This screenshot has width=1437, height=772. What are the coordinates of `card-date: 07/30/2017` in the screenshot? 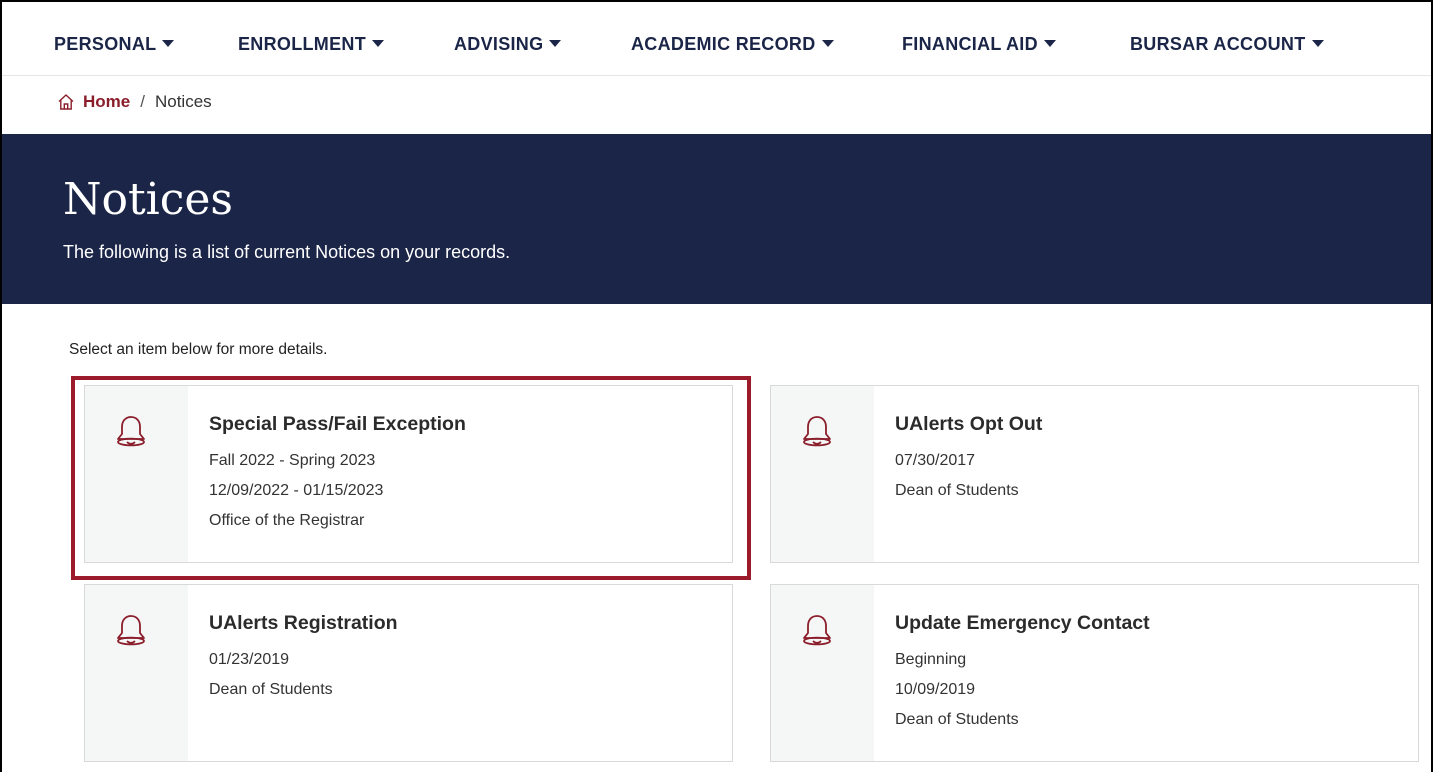 It's located at (935, 460).